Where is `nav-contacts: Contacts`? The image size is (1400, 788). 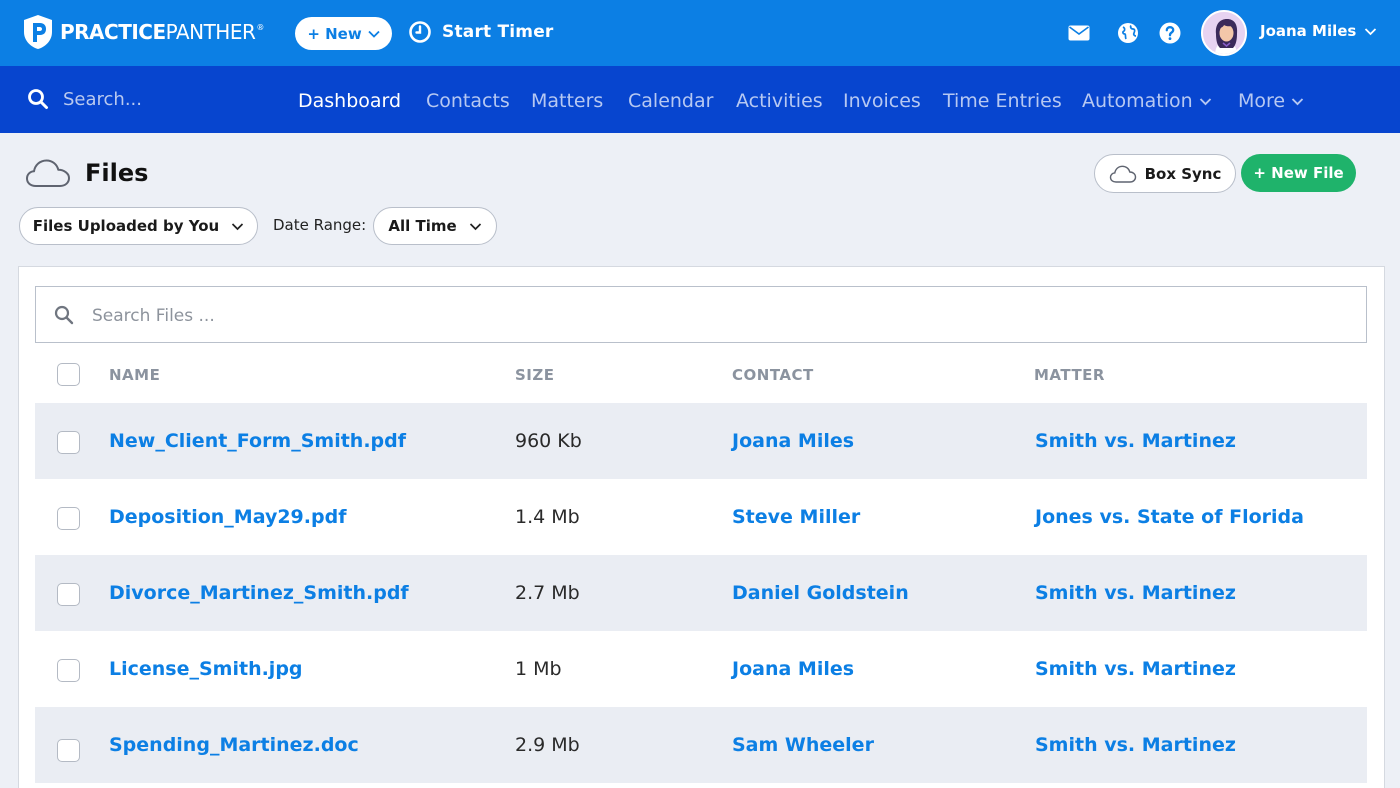
nav-contacts: Contacts is located at coordinates (468, 101).